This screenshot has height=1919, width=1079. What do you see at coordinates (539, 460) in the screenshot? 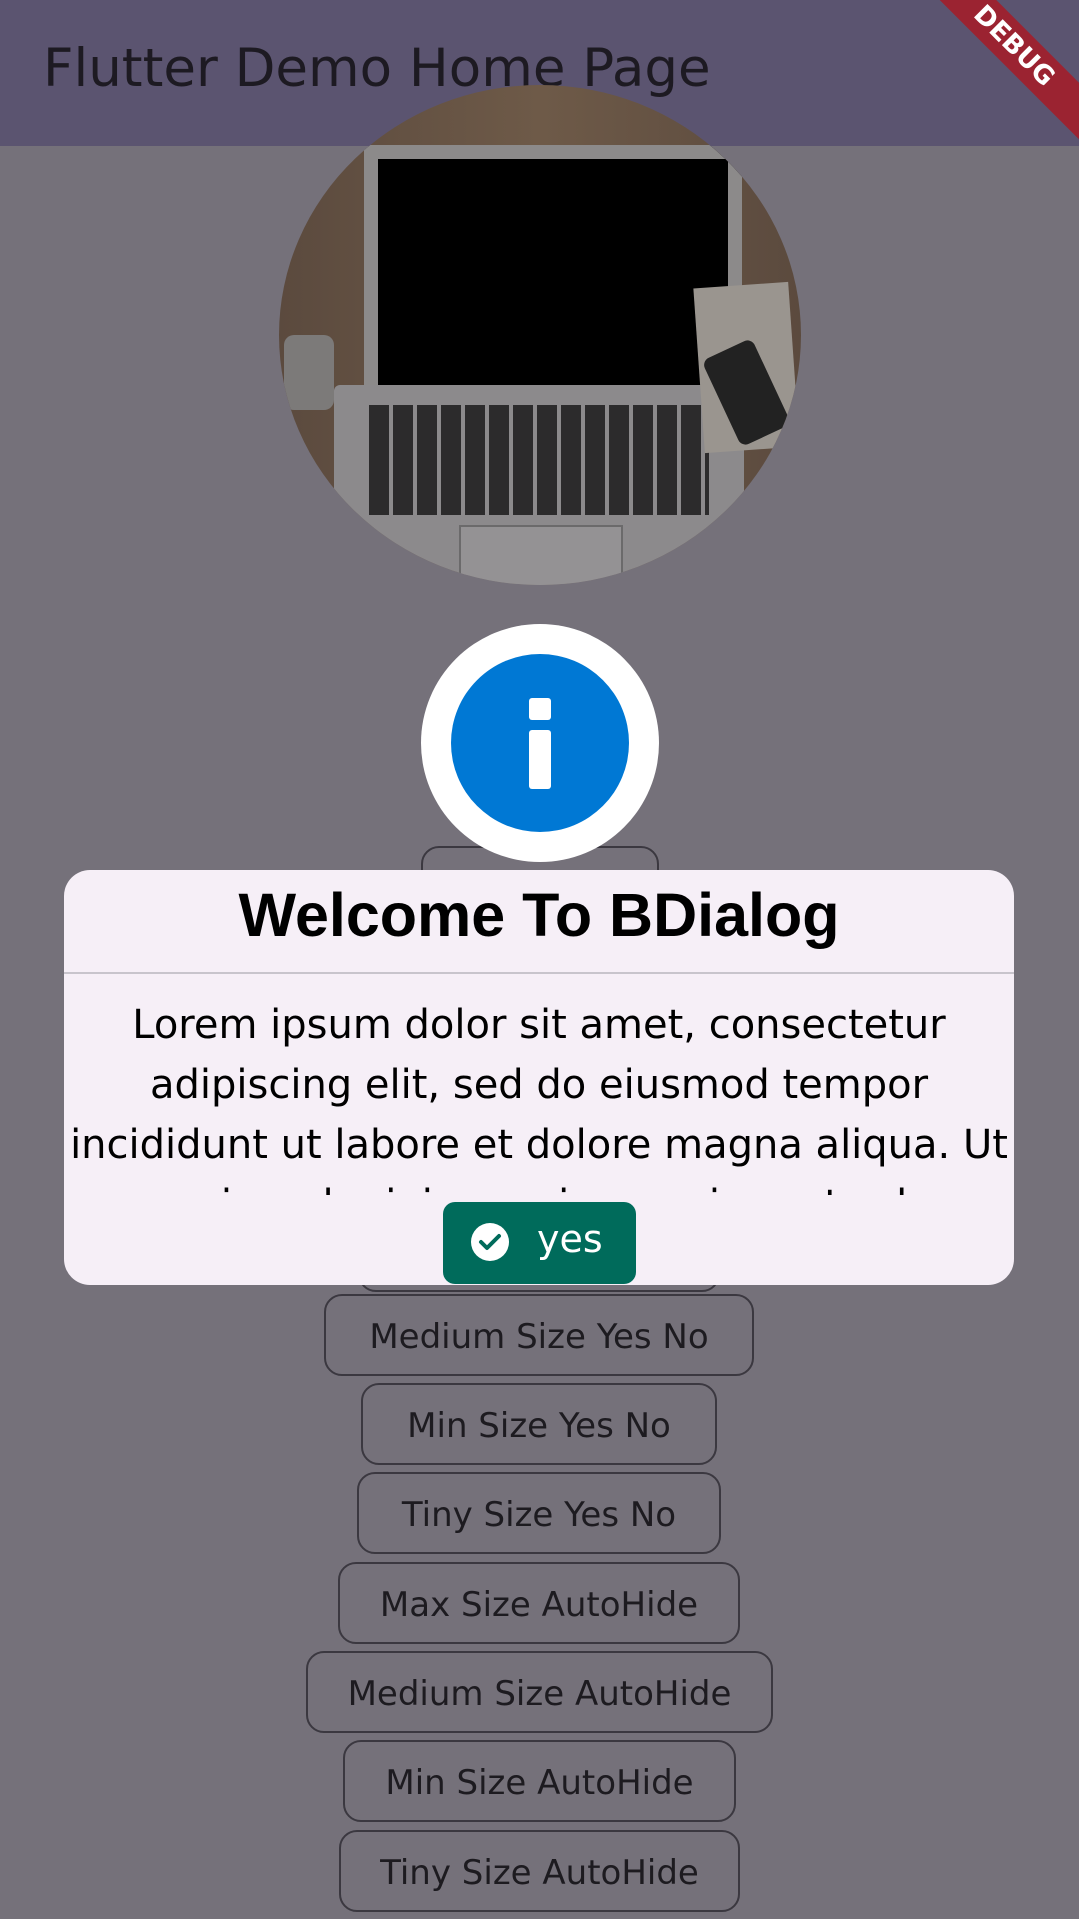
I see `laptop-keyboard` at bounding box center [539, 460].